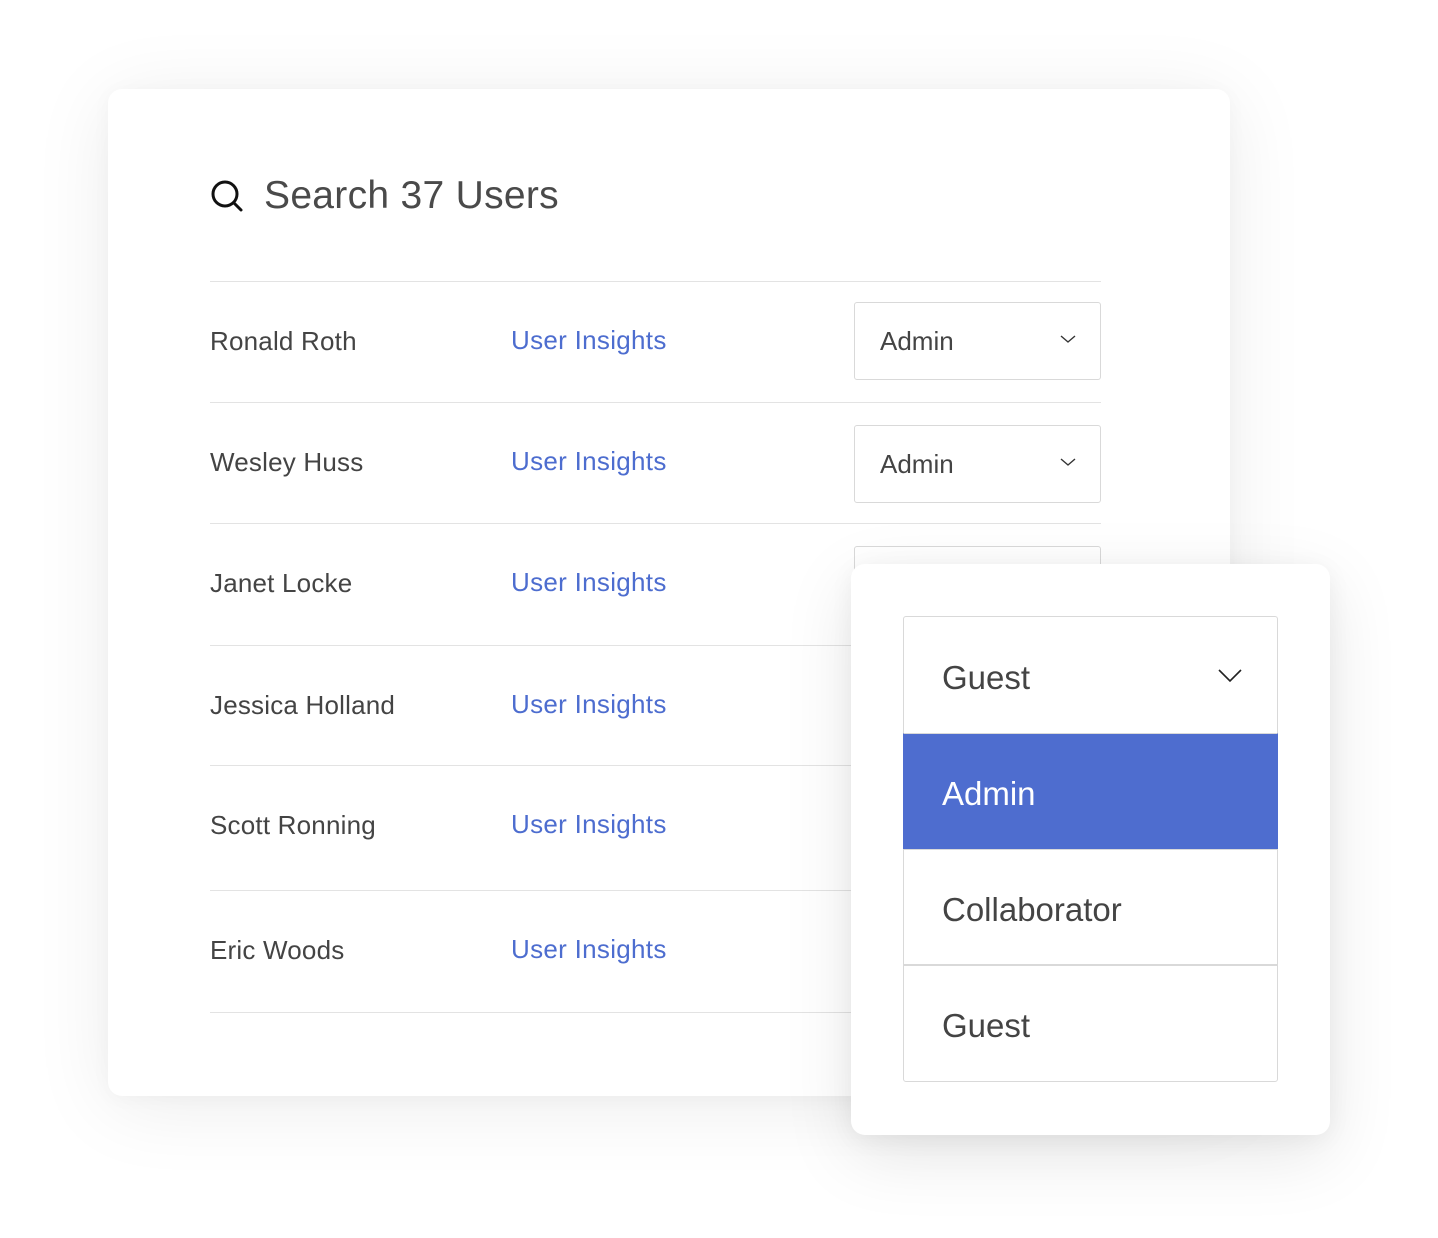 The width and height of the screenshot is (1438, 1238). I want to click on role-option-guest: Guest, so click(1090, 1023).